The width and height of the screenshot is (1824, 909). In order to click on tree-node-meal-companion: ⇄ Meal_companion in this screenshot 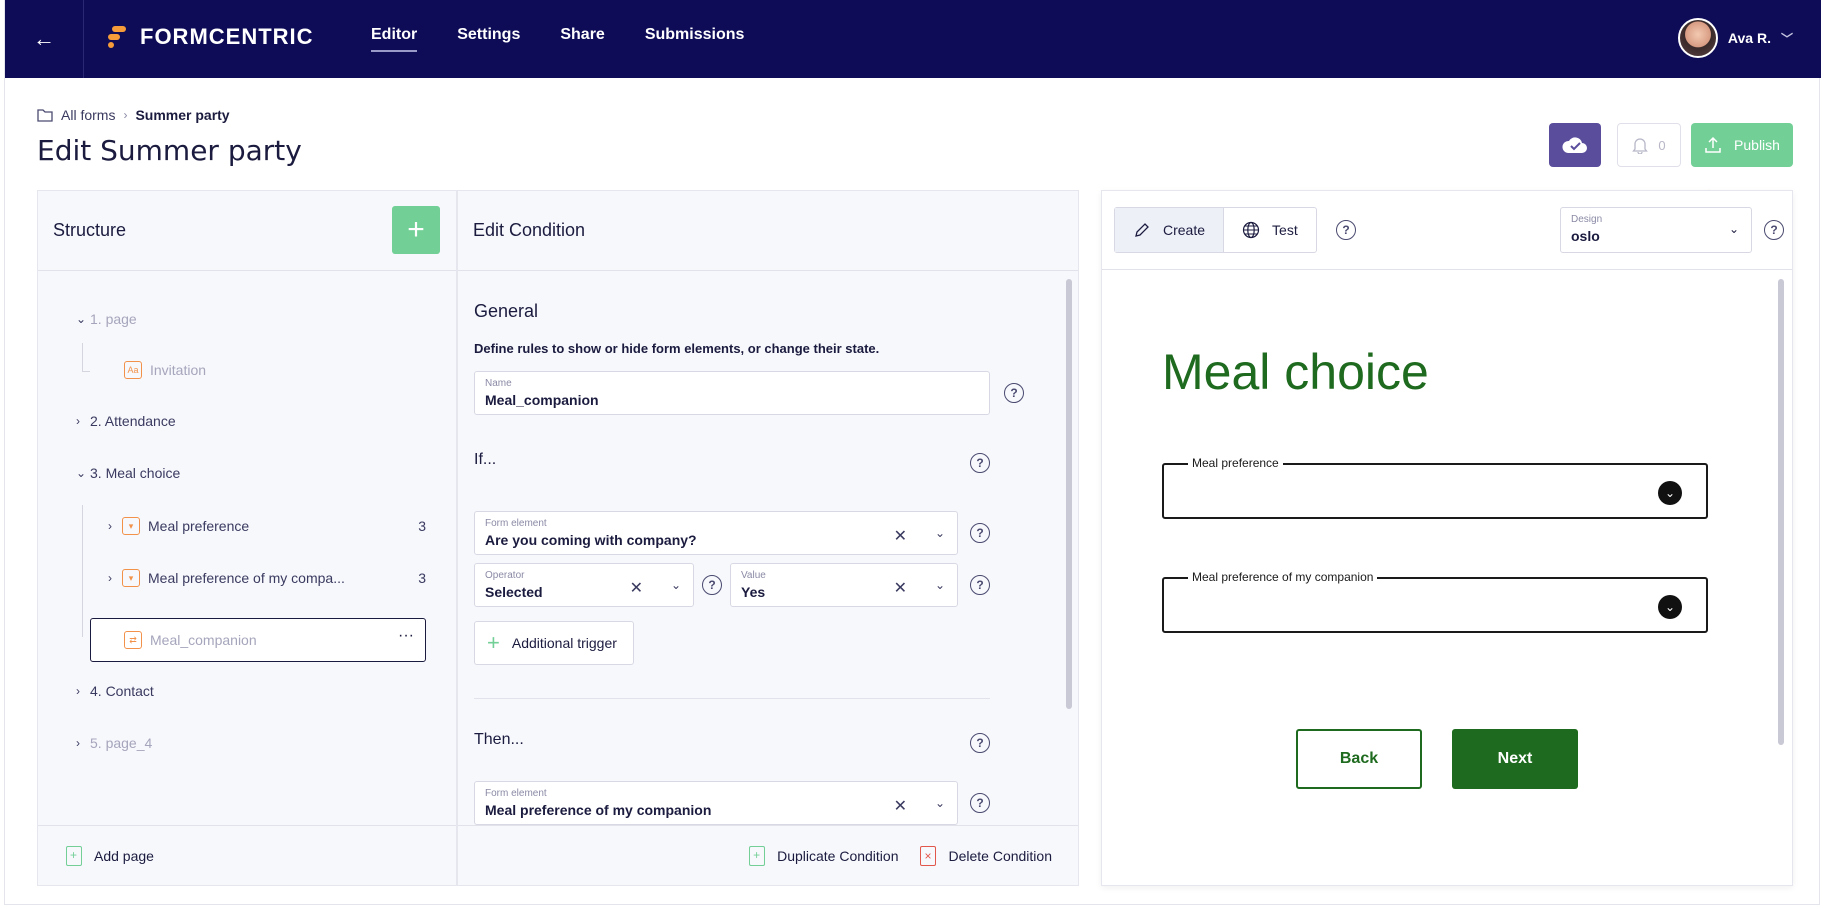, I will do `click(190, 640)`.